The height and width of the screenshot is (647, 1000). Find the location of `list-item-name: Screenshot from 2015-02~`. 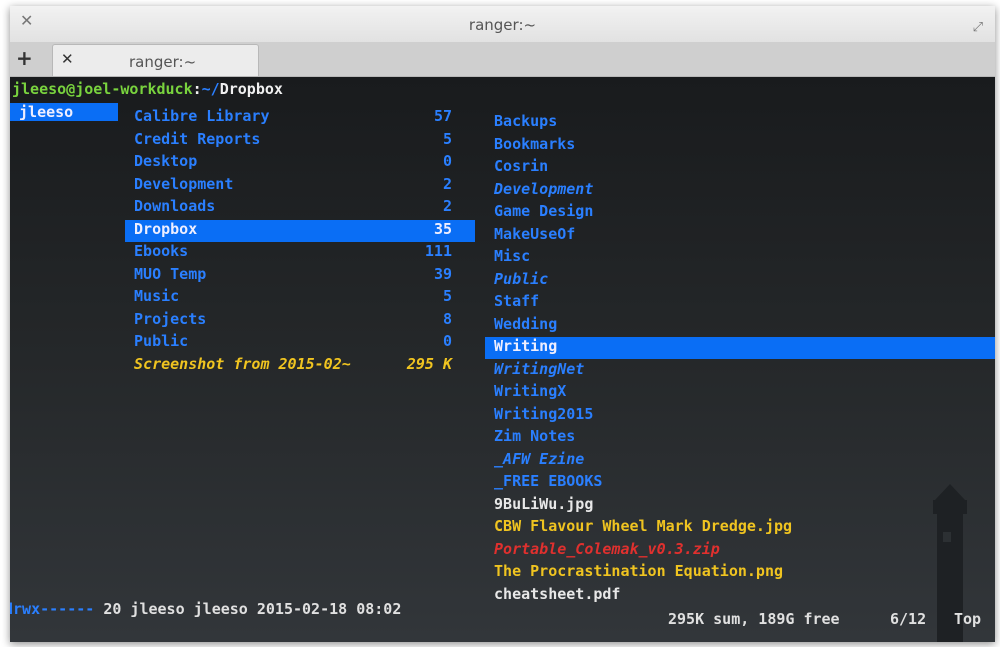

list-item-name: Screenshot from 2015-02~ is located at coordinates (238, 363).